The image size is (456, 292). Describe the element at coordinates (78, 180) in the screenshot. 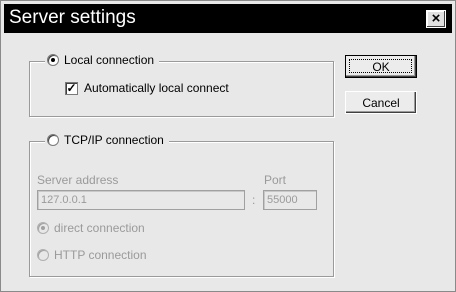

I see `server-address-label: Server address` at that location.